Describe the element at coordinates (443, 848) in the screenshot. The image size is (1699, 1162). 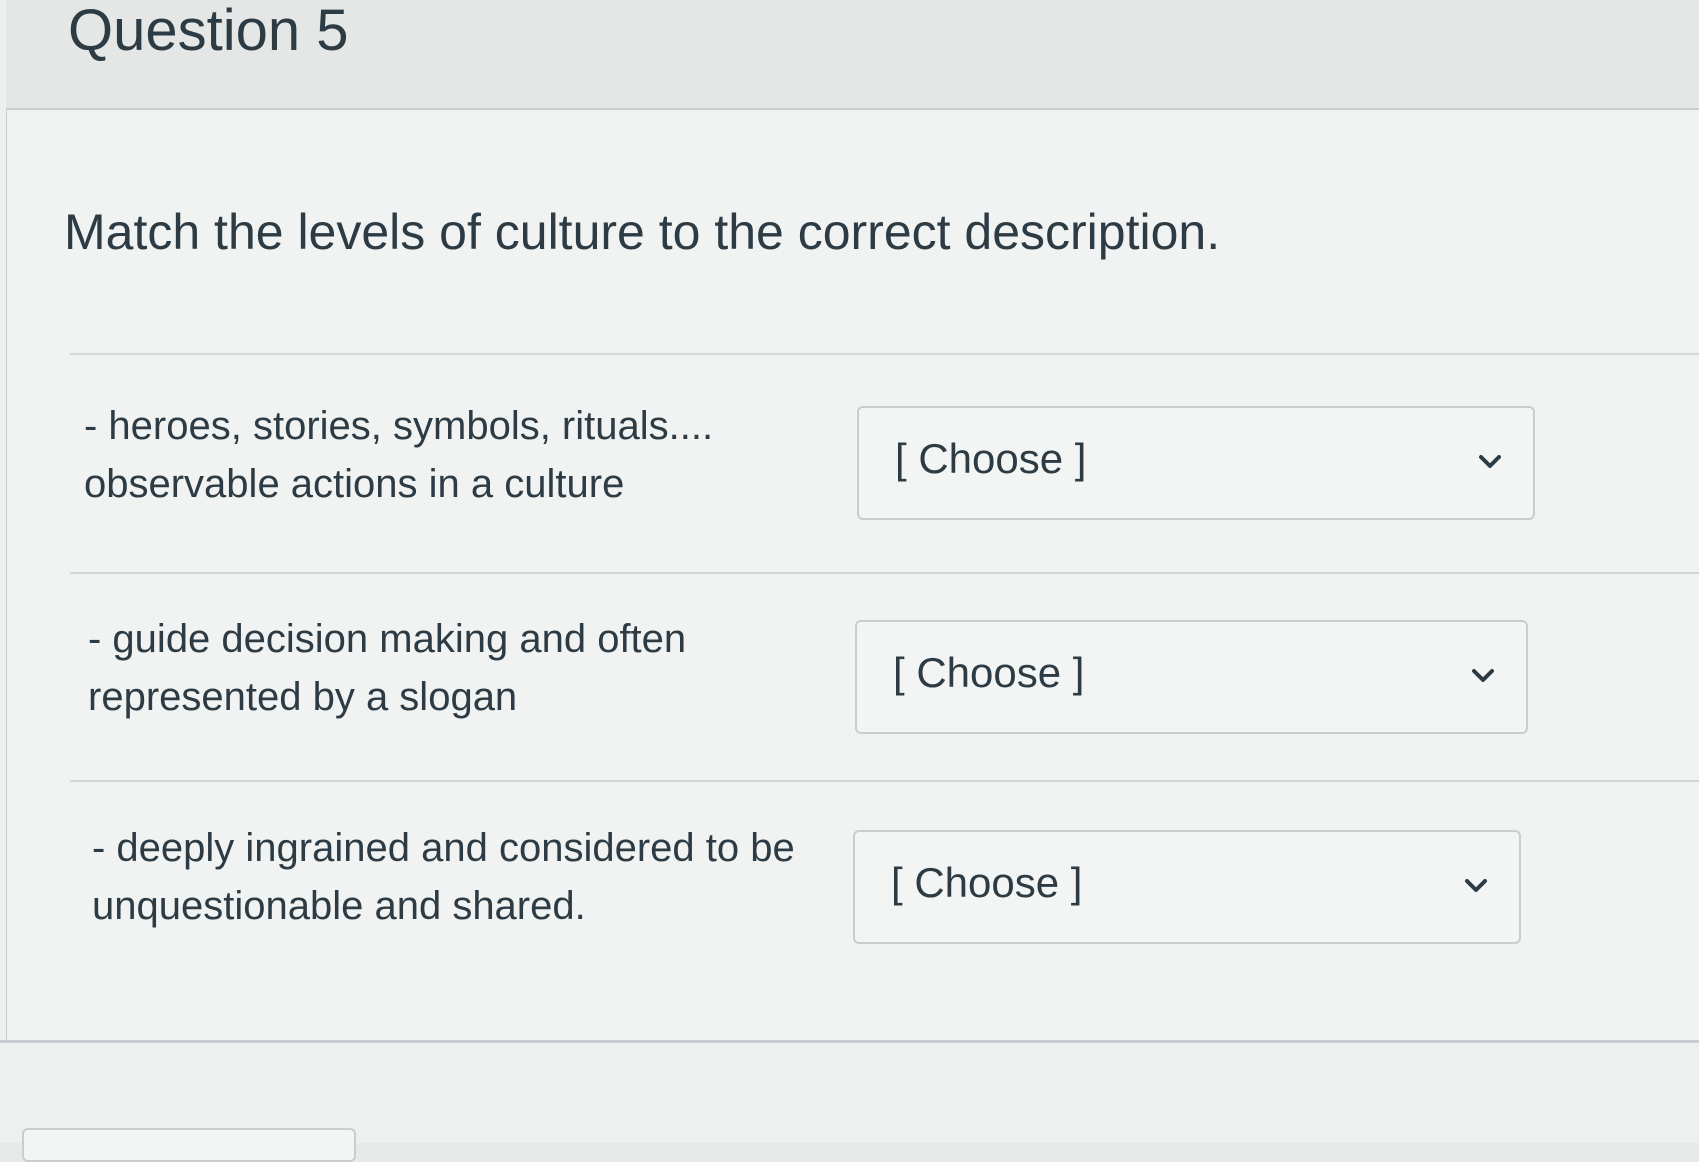
I see `match-row-label-line1: - deeply ingrained and considered to be` at that location.